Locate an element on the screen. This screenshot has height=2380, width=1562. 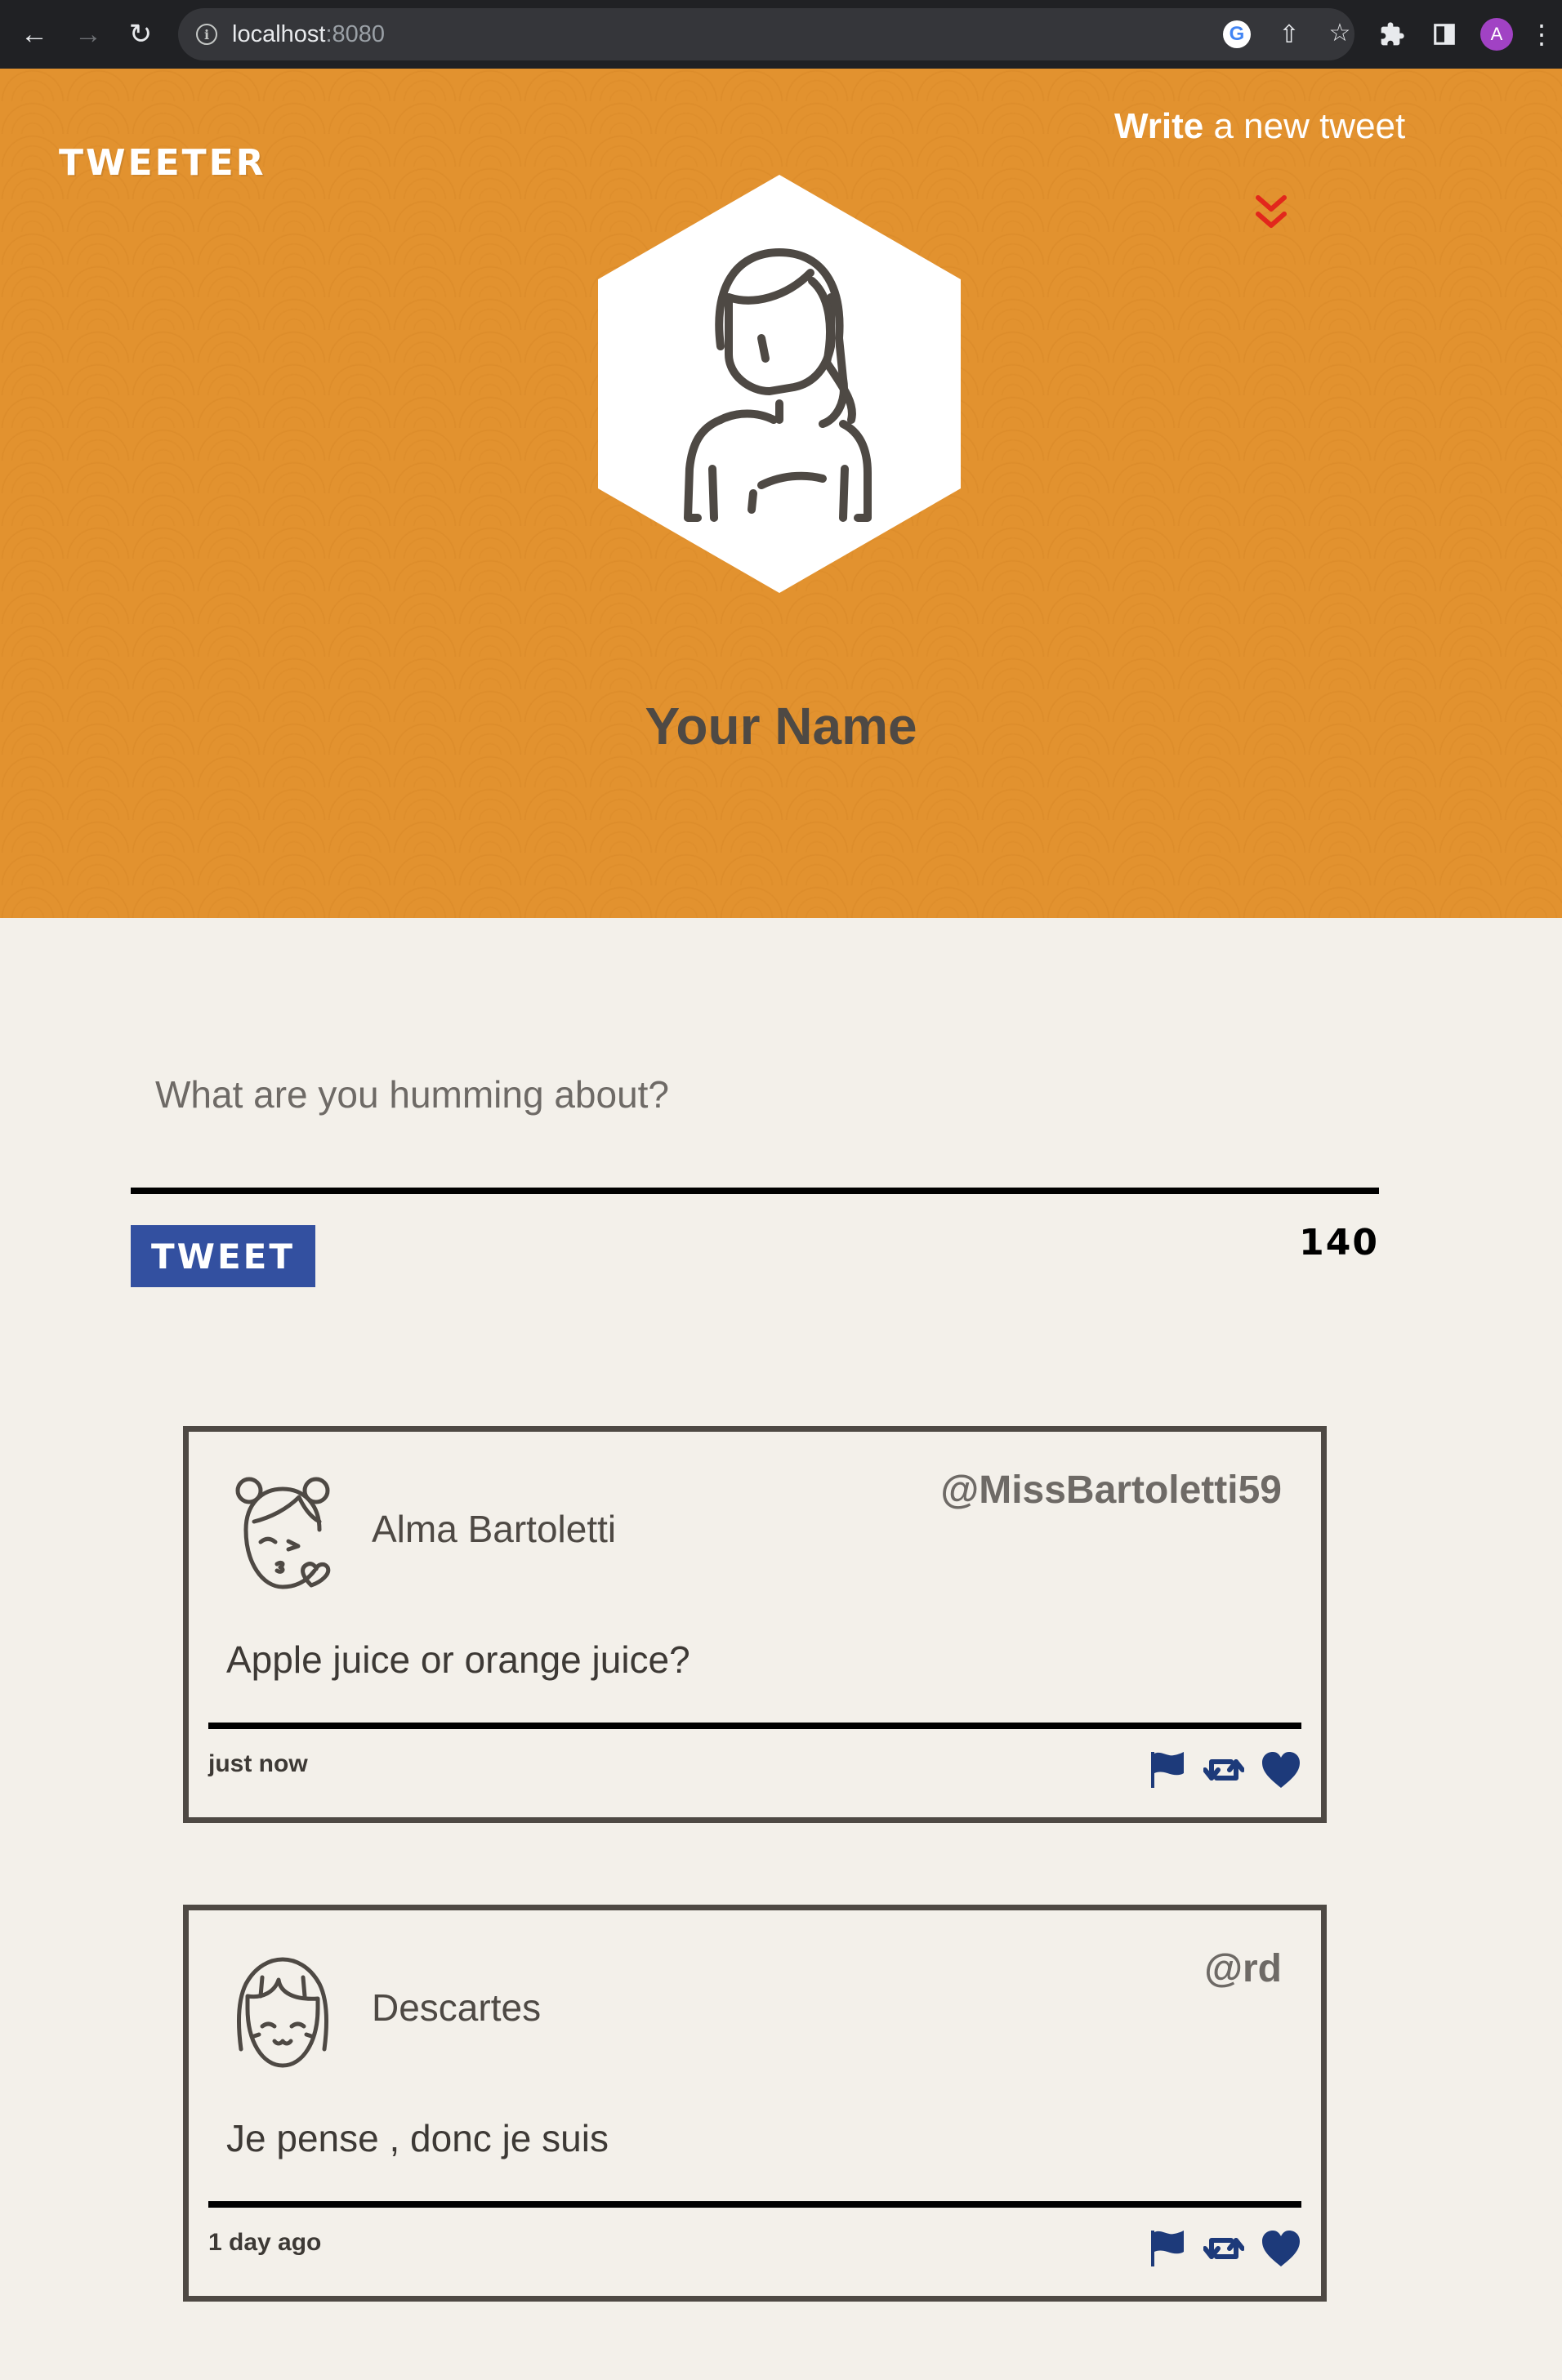
user-avatar is located at coordinates (779, 384).